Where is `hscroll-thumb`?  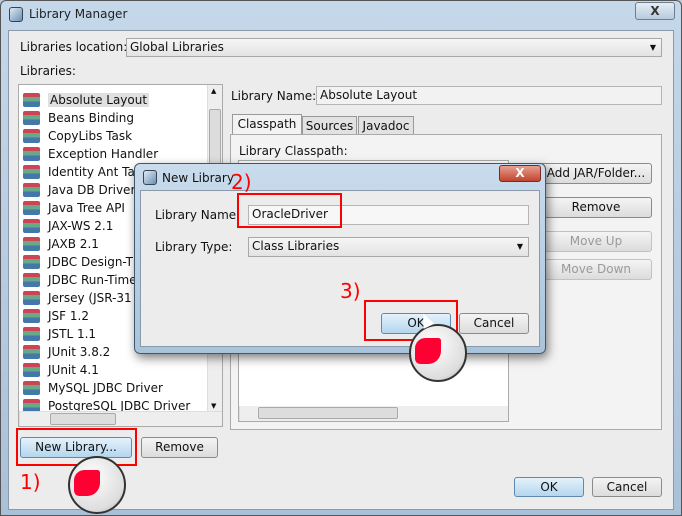
hscroll-thumb is located at coordinates (83, 419).